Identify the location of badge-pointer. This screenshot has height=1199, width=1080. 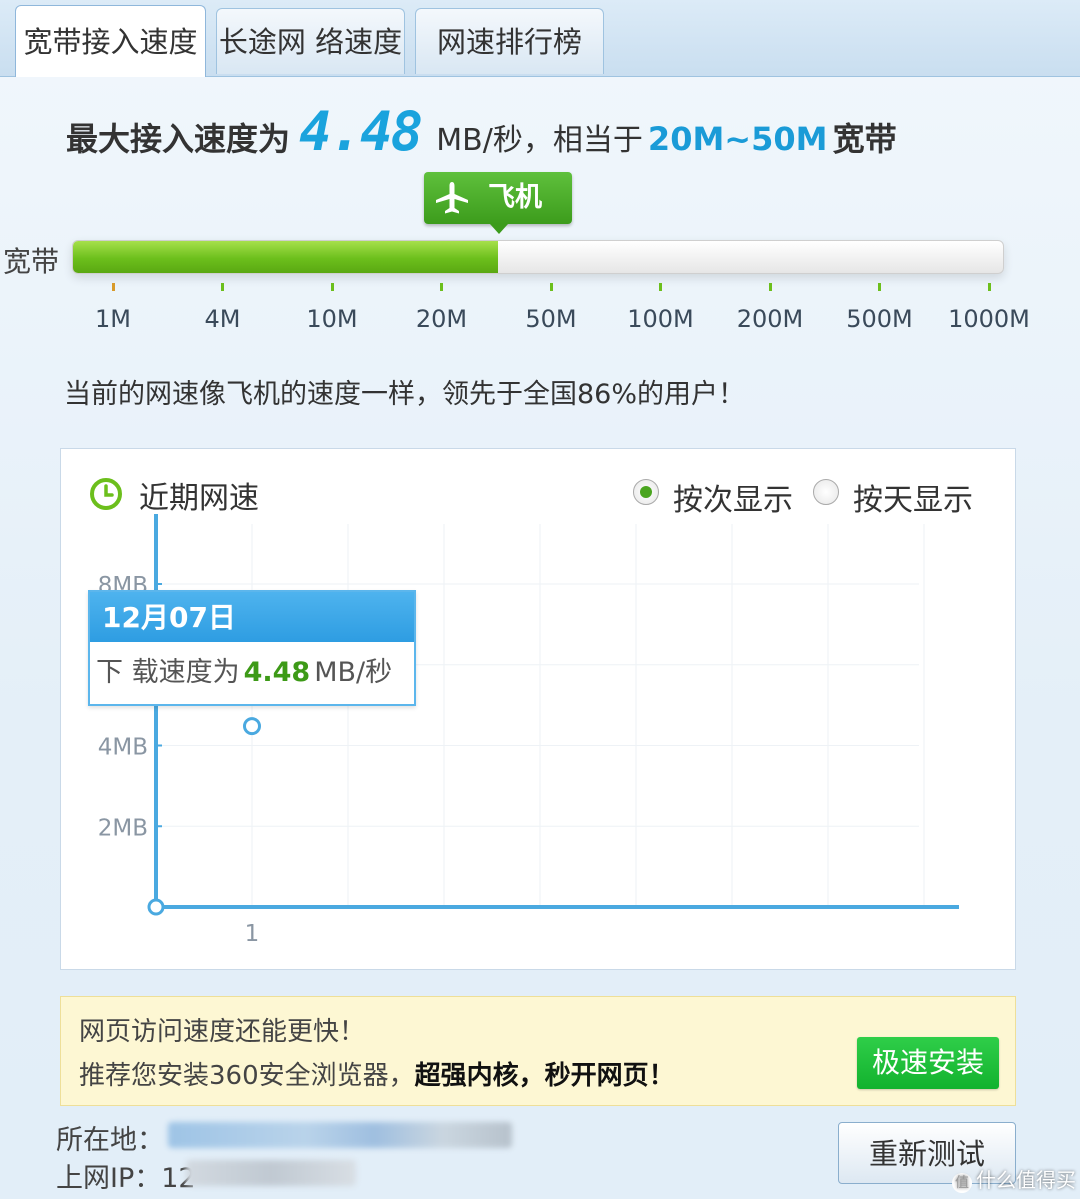
(499, 229).